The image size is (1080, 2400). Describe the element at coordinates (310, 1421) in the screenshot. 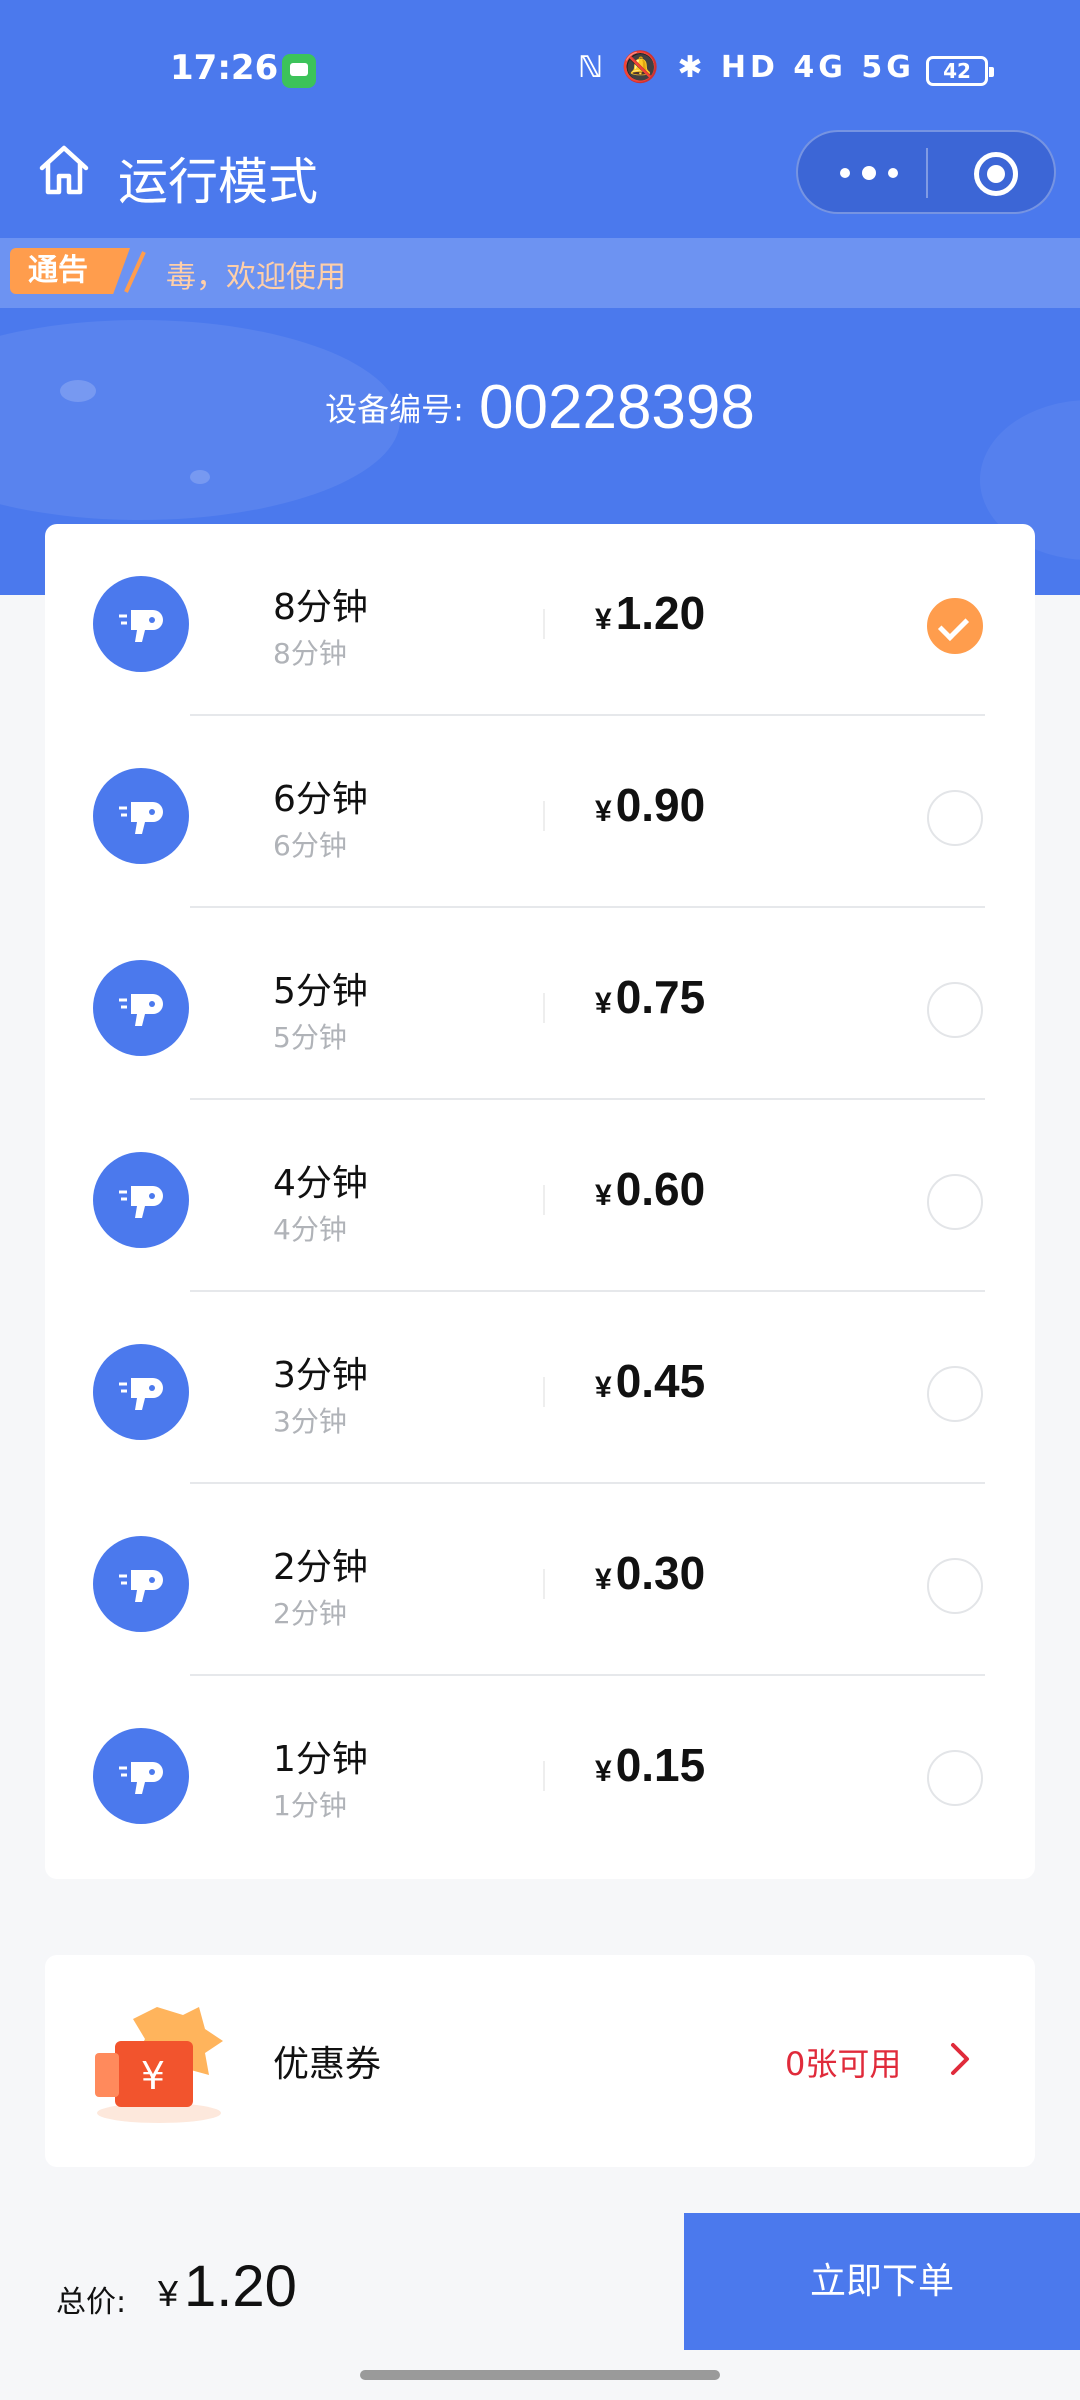

I see `option-subtitle: 3分钟` at that location.